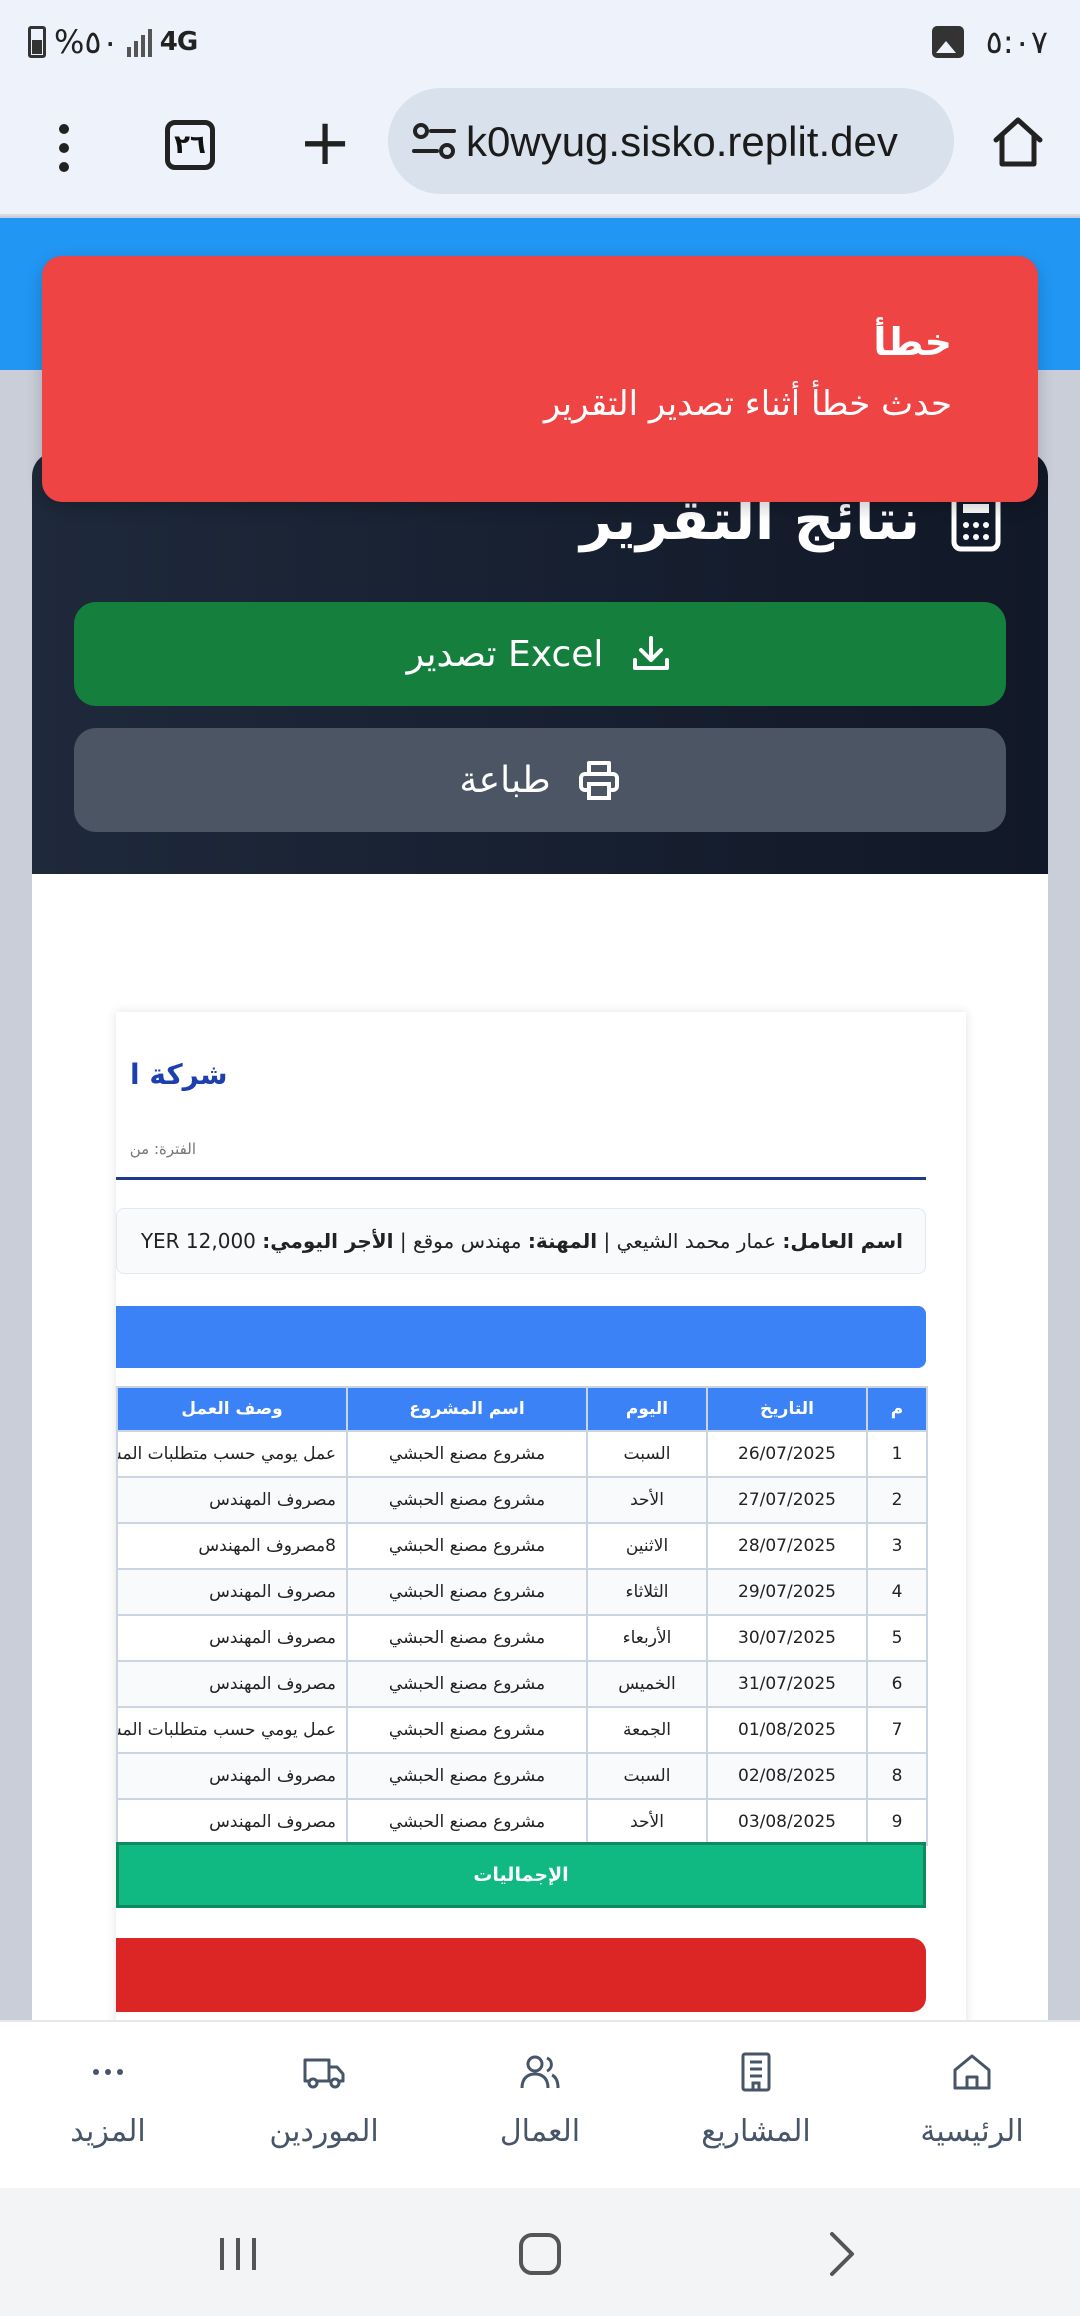 This screenshot has height=2316, width=1080. What do you see at coordinates (139, 42) in the screenshot?
I see `signal-icon` at bounding box center [139, 42].